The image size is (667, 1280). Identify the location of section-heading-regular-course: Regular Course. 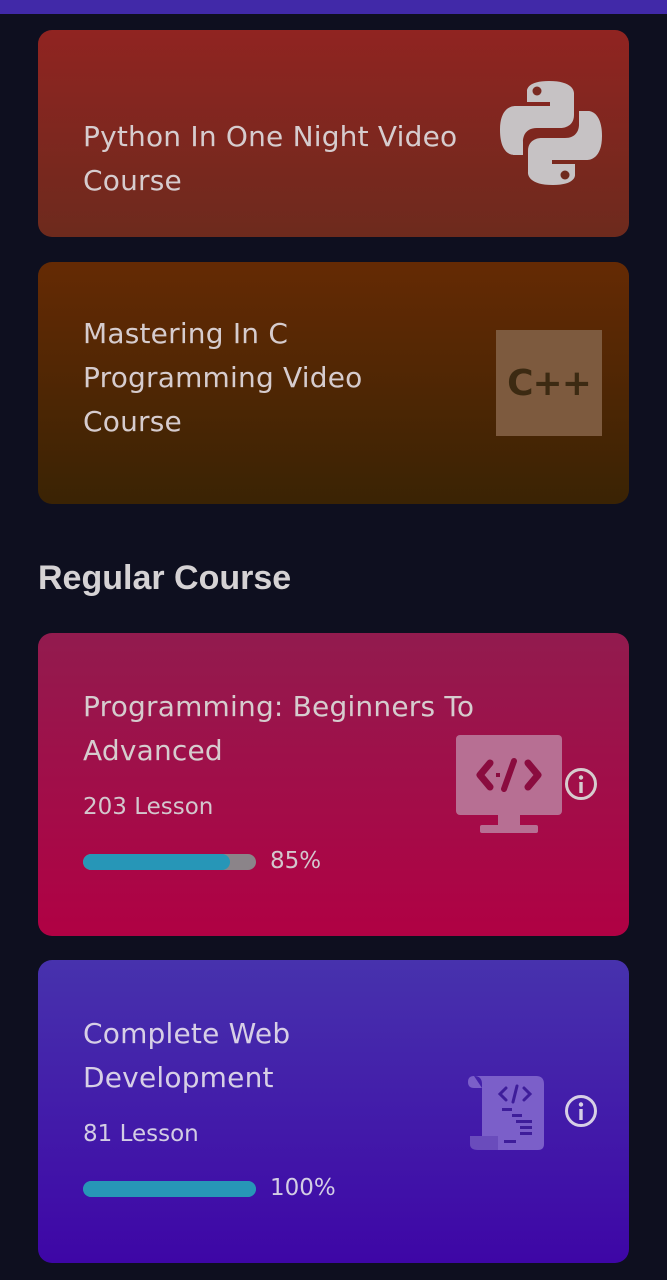
(165, 578).